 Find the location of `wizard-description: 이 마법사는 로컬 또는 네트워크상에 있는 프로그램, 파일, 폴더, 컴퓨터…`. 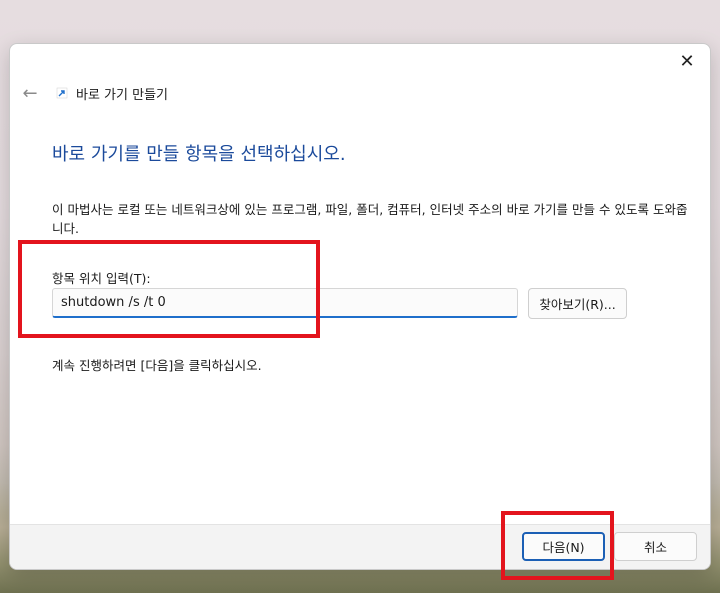

wizard-description: 이 마법사는 로컬 또는 네트워크상에 있는 프로그램, 파일, 폴더, 컴퓨터… is located at coordinates (370, 219).